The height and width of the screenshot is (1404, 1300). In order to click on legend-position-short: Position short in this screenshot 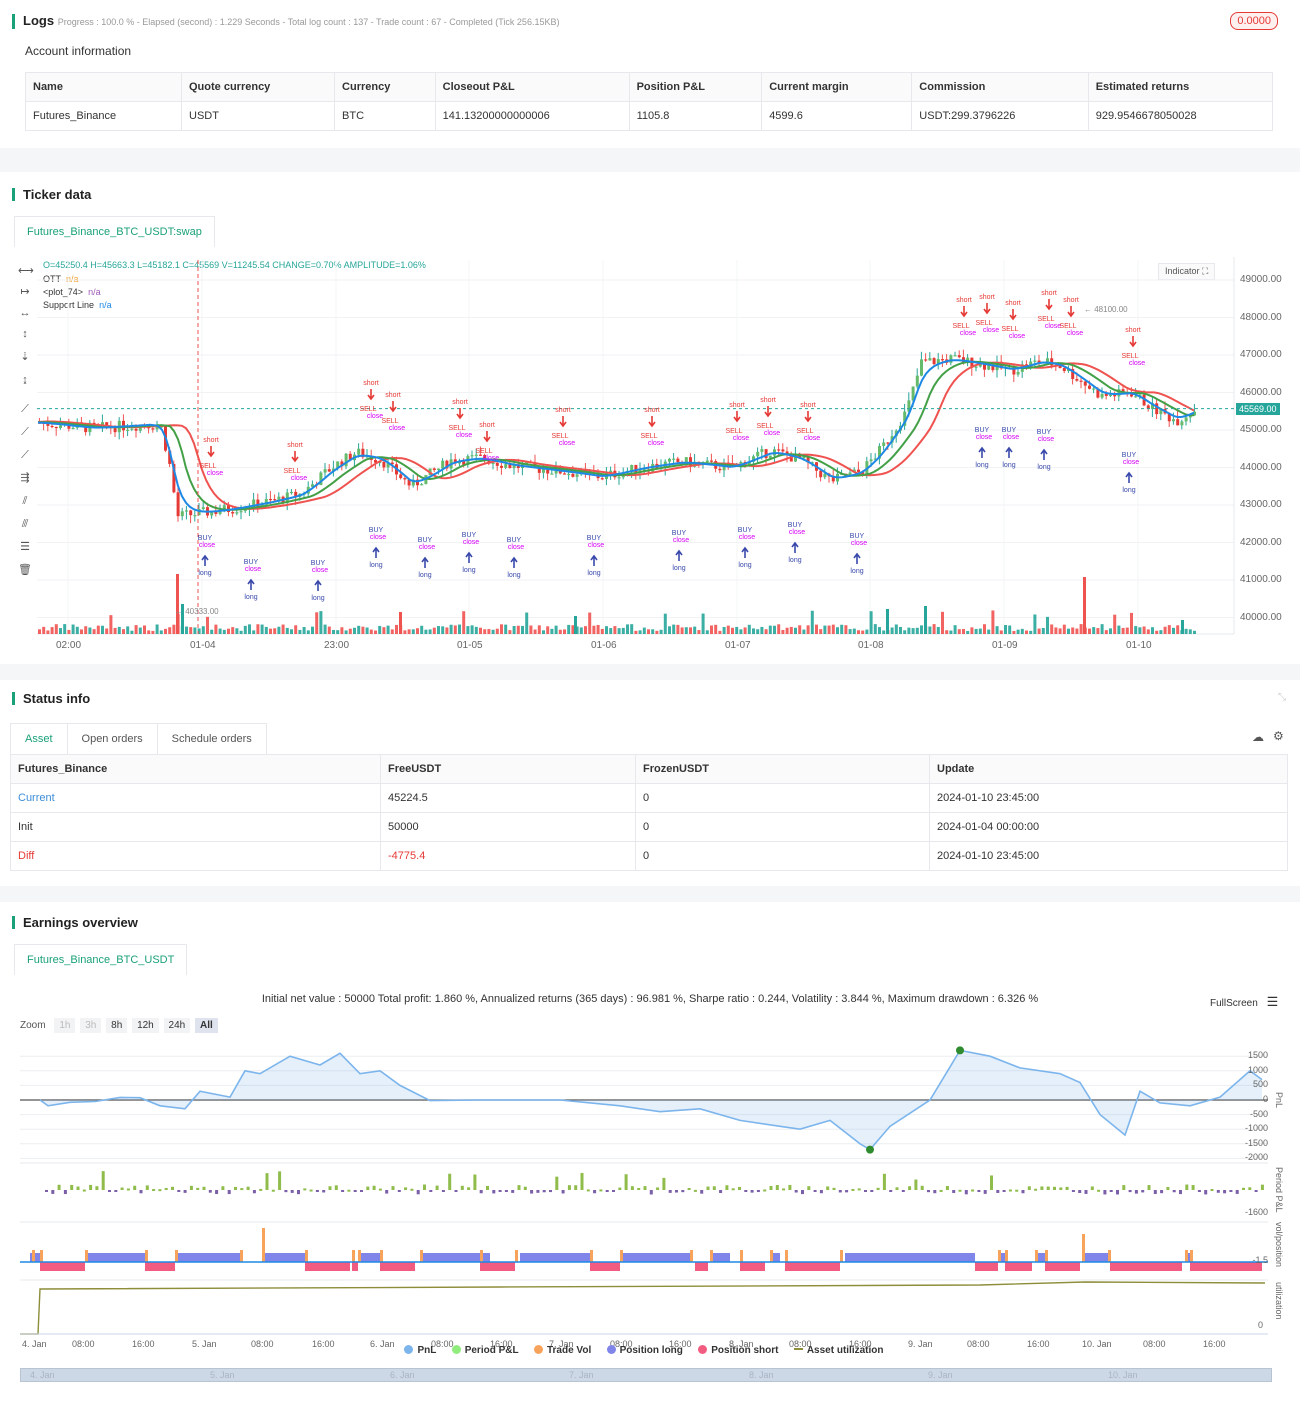, I will do `click(738, 1350)`.